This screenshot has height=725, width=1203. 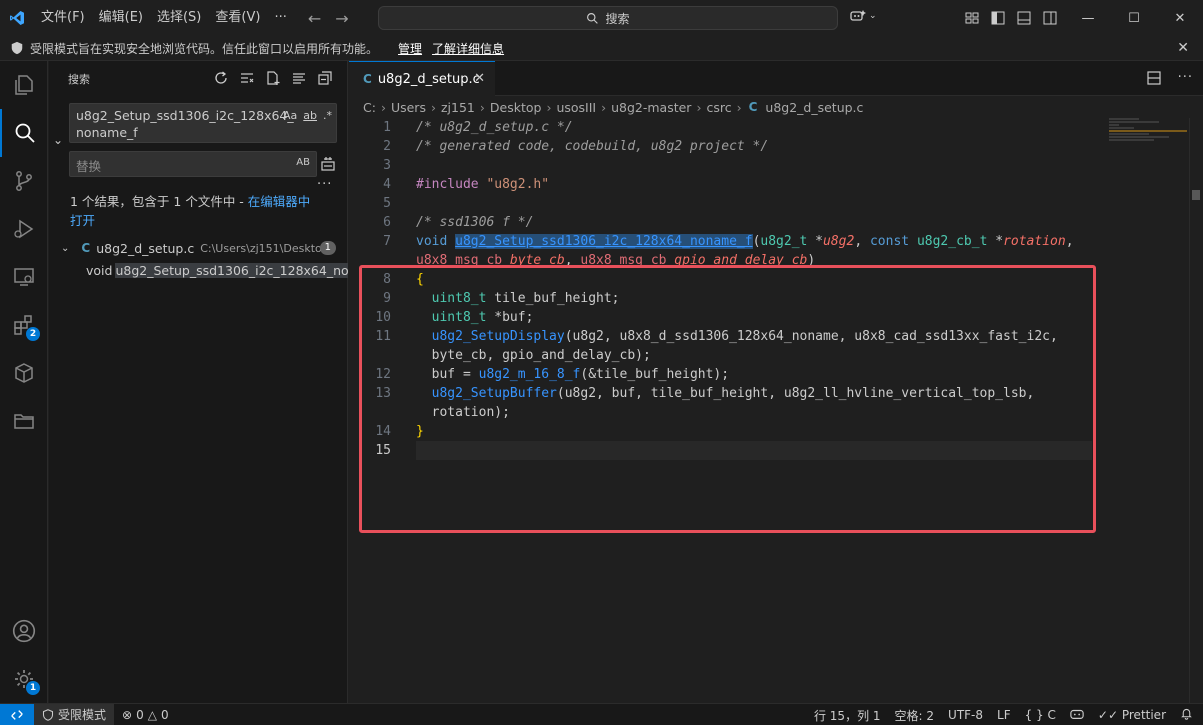 What do you see at coordinates (24, 679) in the screenshot?
I see `settings-gear-icon: 1` at bounding box center [24, 679].